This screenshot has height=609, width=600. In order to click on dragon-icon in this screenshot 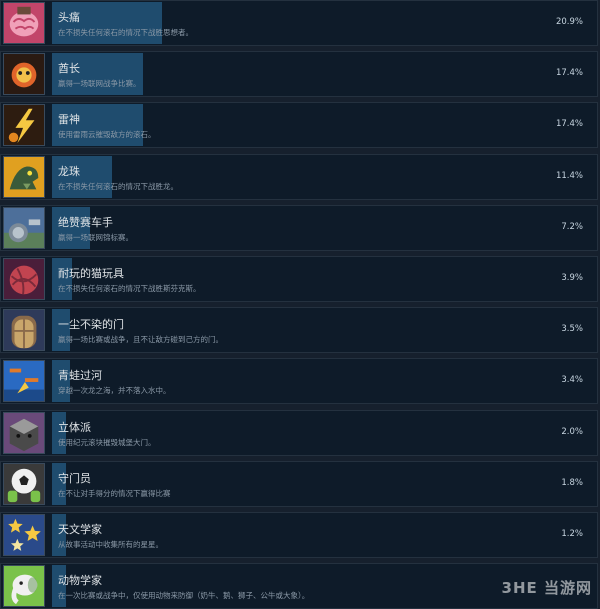, I will do `click(24, 177)`.